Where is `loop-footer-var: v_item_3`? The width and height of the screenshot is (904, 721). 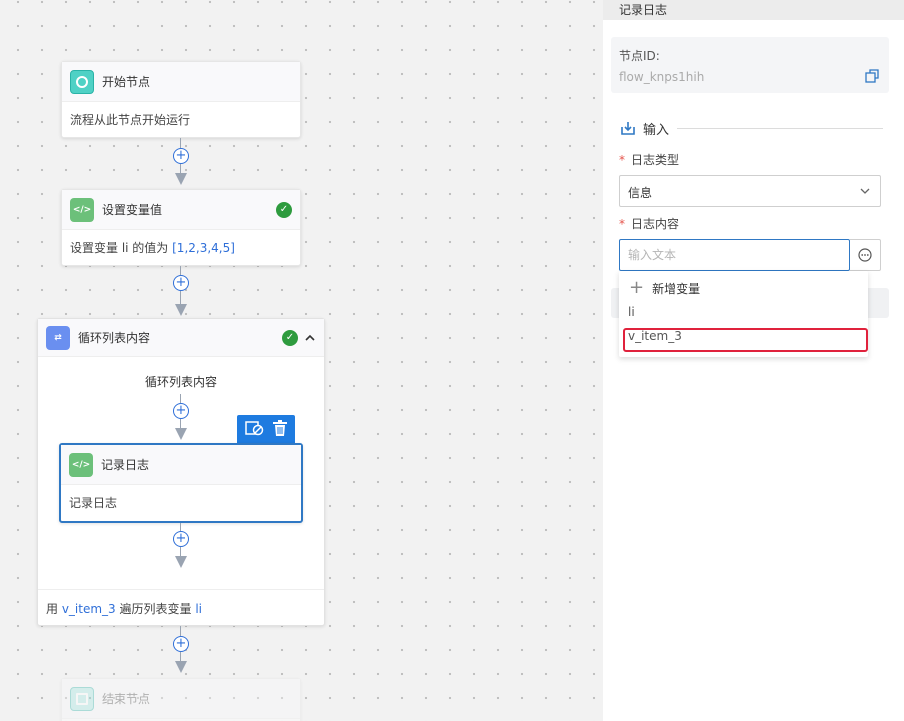 loop-footer-var: v_item_3 is located at coordinates (88, 609).